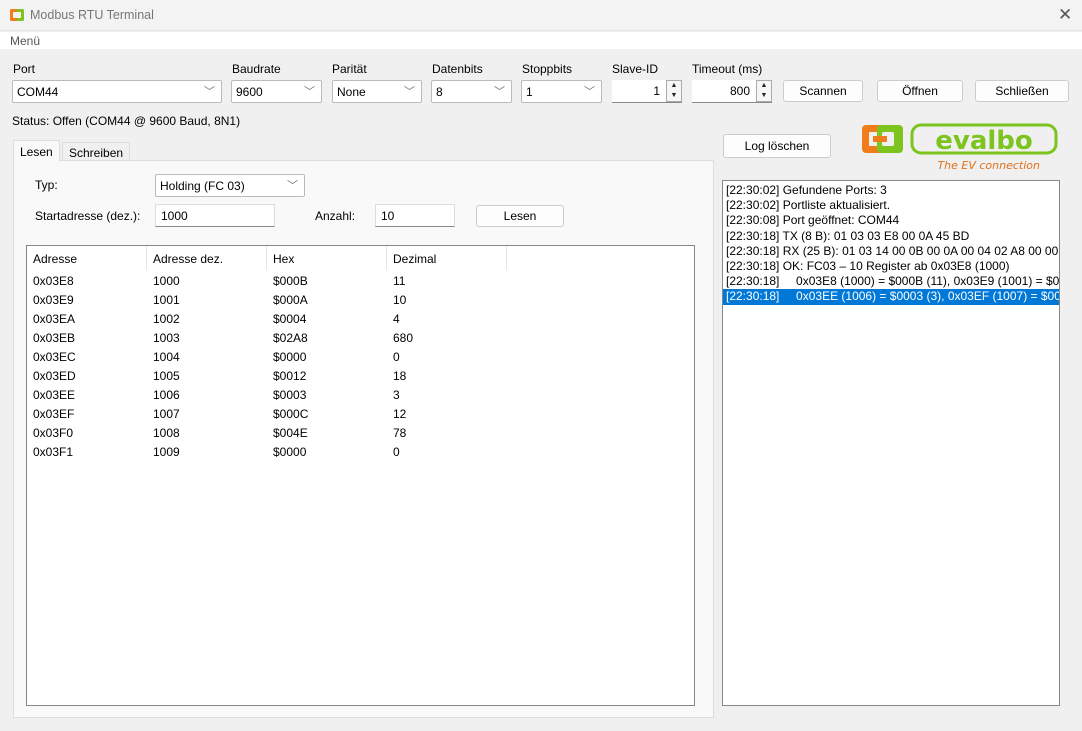 This screenshot has height=731, width=1082. Describe the element at coordinates (471, 91) in the screenshot. I see `databits-select: 8 ﹀` at that location.